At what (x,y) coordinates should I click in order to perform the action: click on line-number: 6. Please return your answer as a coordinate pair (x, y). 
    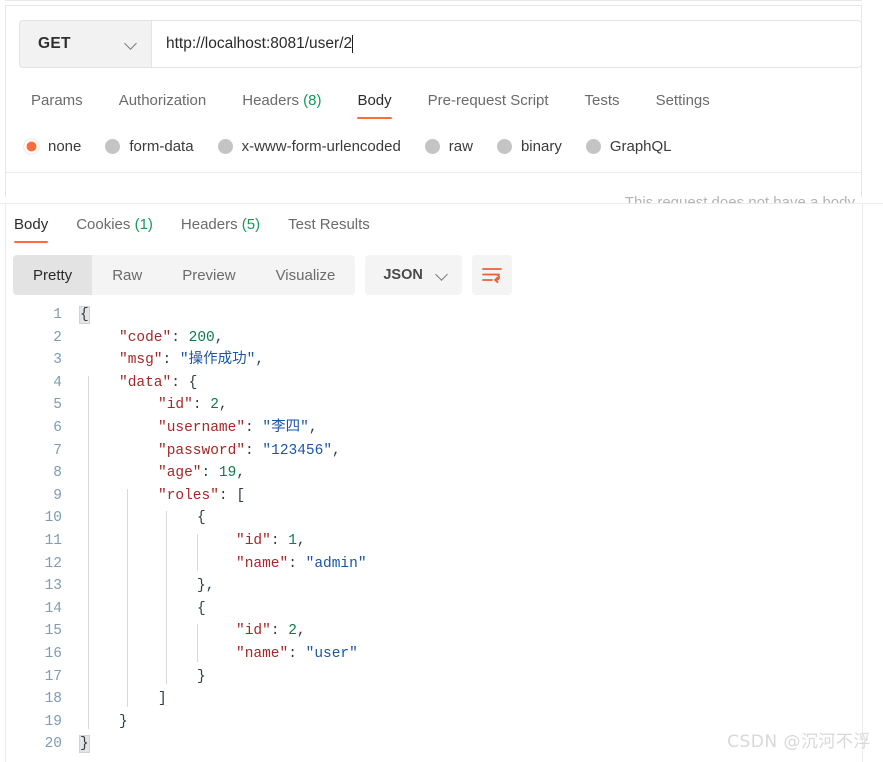
    Looking at the image, I should click on (57, 427).